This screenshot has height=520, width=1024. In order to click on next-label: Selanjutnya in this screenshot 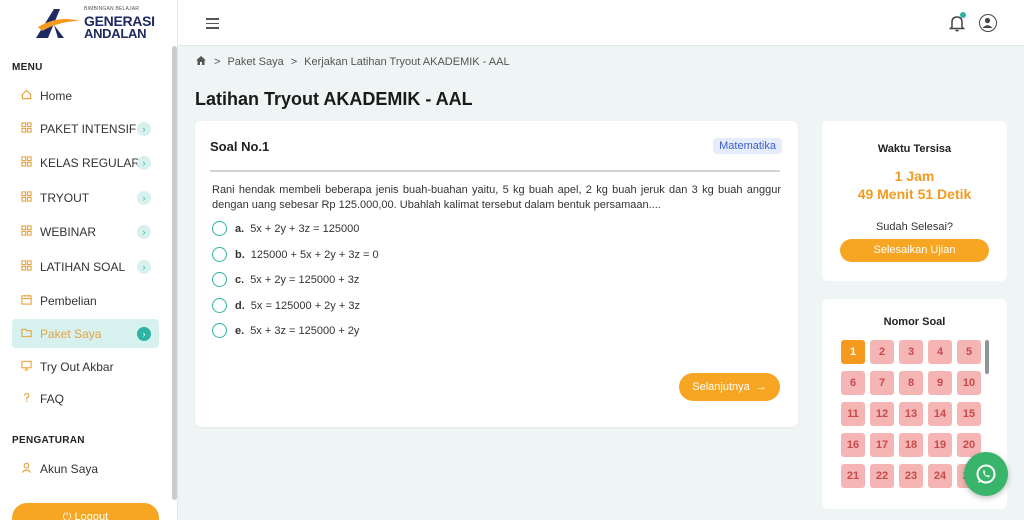, I will do `click(721, 387)`.